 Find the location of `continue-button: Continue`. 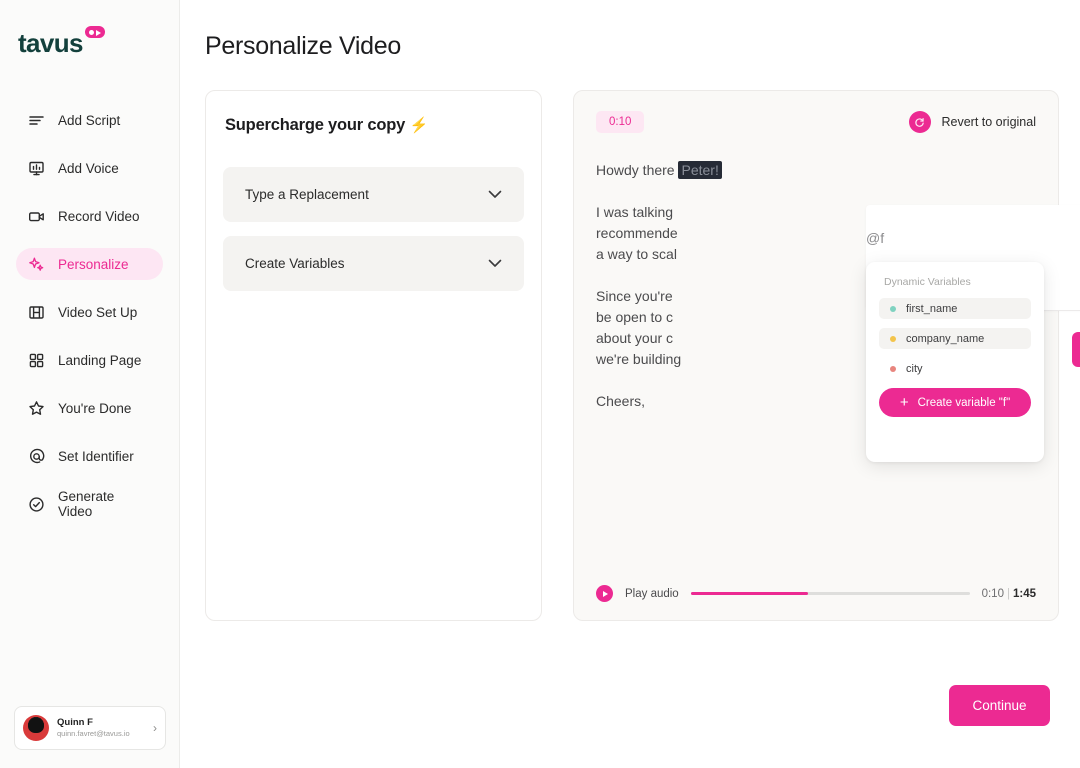

continue-button: Continue is located at coordinates (999, 705).